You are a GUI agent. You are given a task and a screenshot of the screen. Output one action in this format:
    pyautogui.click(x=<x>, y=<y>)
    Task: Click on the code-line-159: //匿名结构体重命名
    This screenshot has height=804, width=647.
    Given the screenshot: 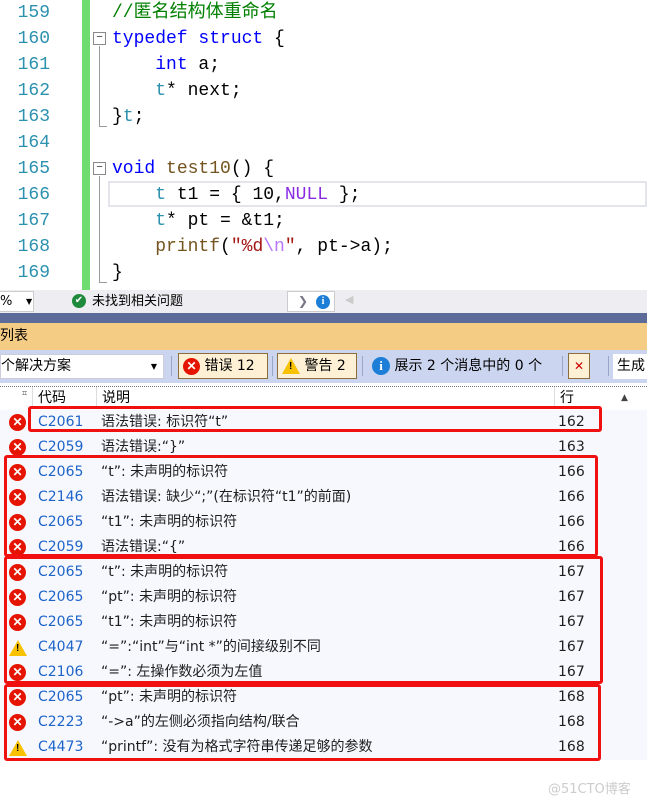 What is the action you would take?
    pyautogui.click(x=195, y=13)
    